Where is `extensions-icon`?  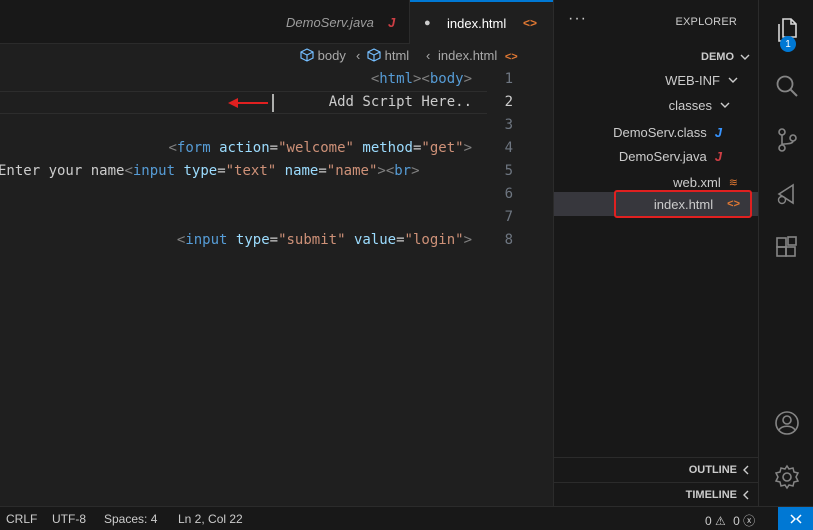
extensions-icon is located at coordinates (787, 248).